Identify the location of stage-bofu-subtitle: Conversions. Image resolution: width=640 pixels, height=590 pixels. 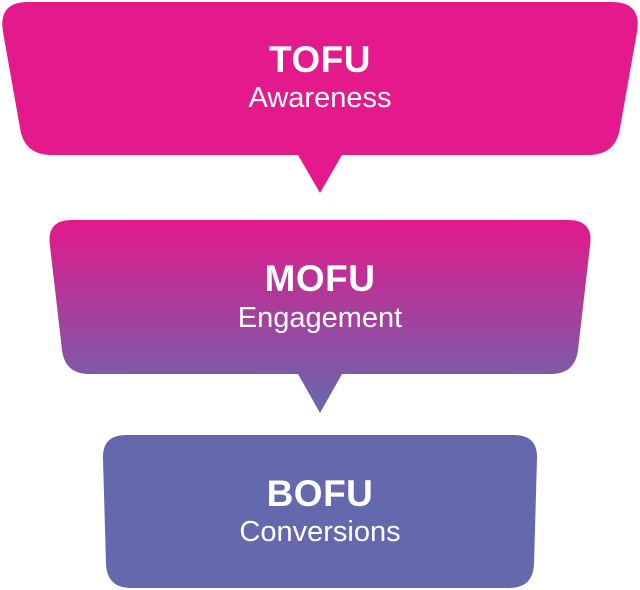
(319, 532).